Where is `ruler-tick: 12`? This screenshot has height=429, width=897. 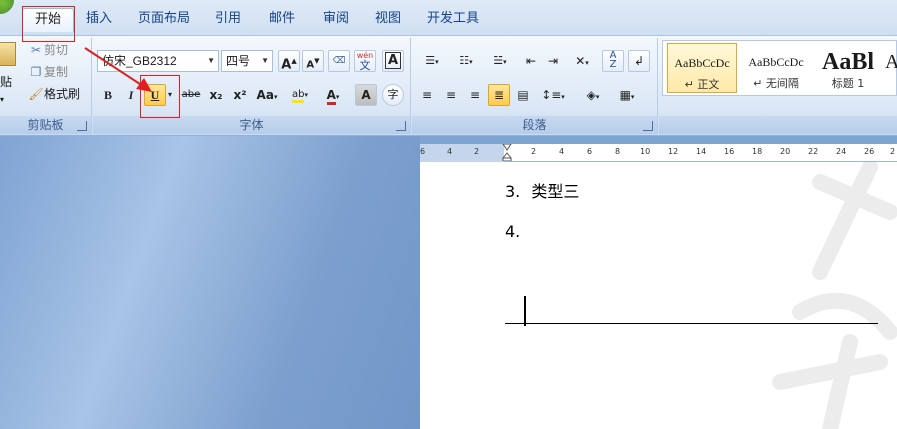
ruler-tick: 12 is located at coordinates (673, 151).